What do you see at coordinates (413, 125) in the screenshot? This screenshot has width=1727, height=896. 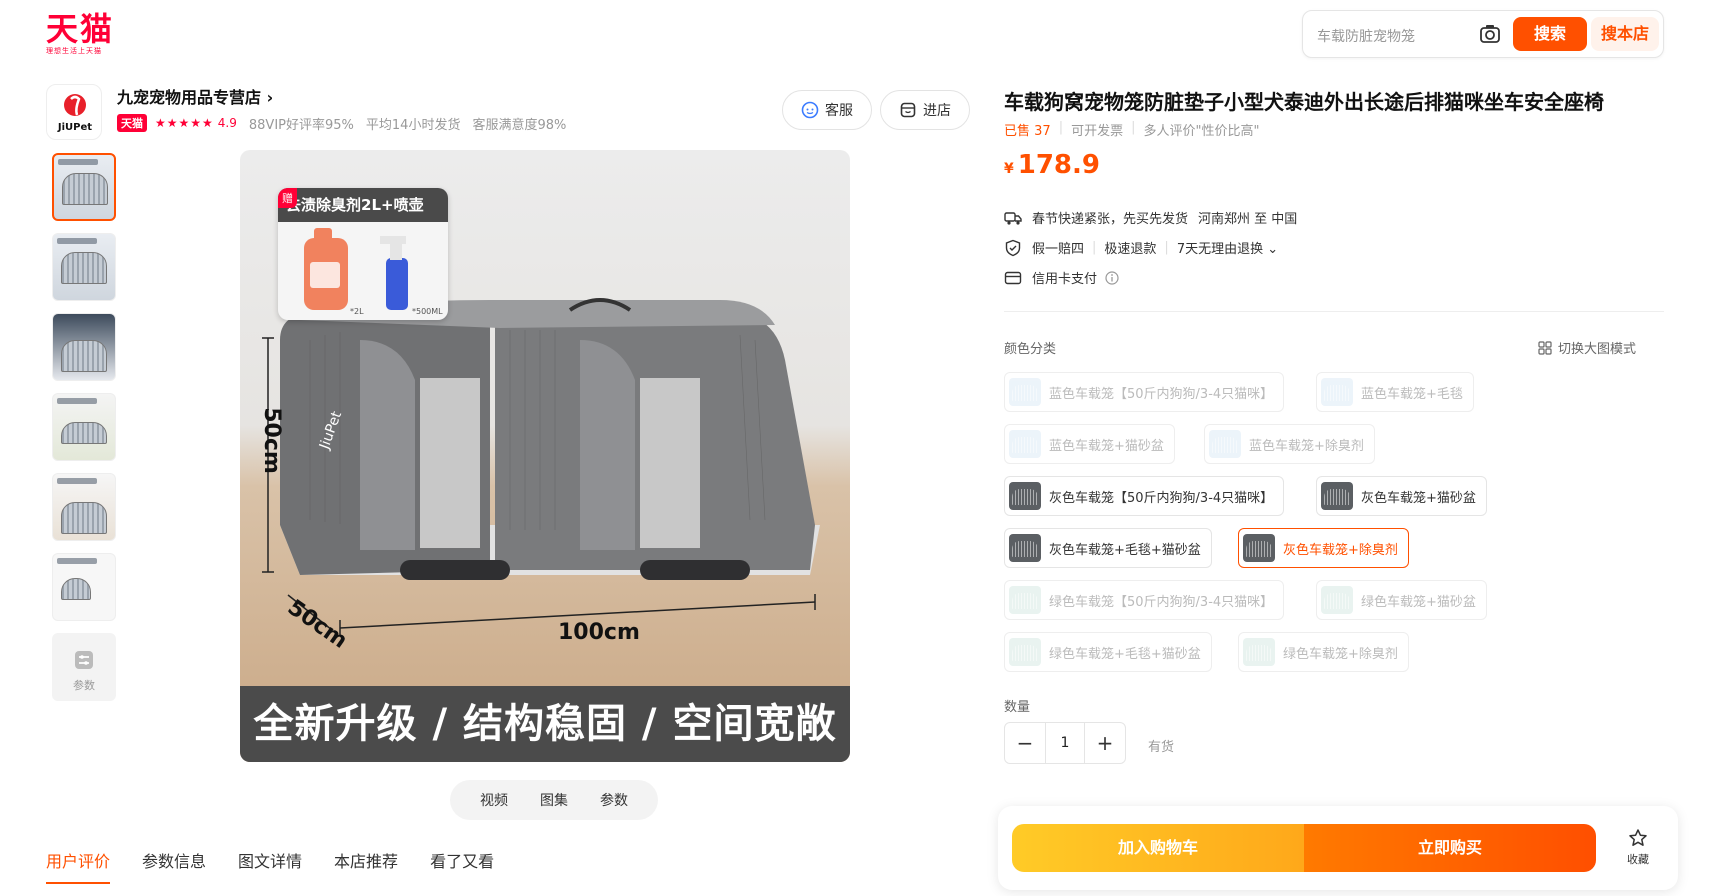 I see `ship-time: 平均14小时发货` at bounding box center [413, 125].